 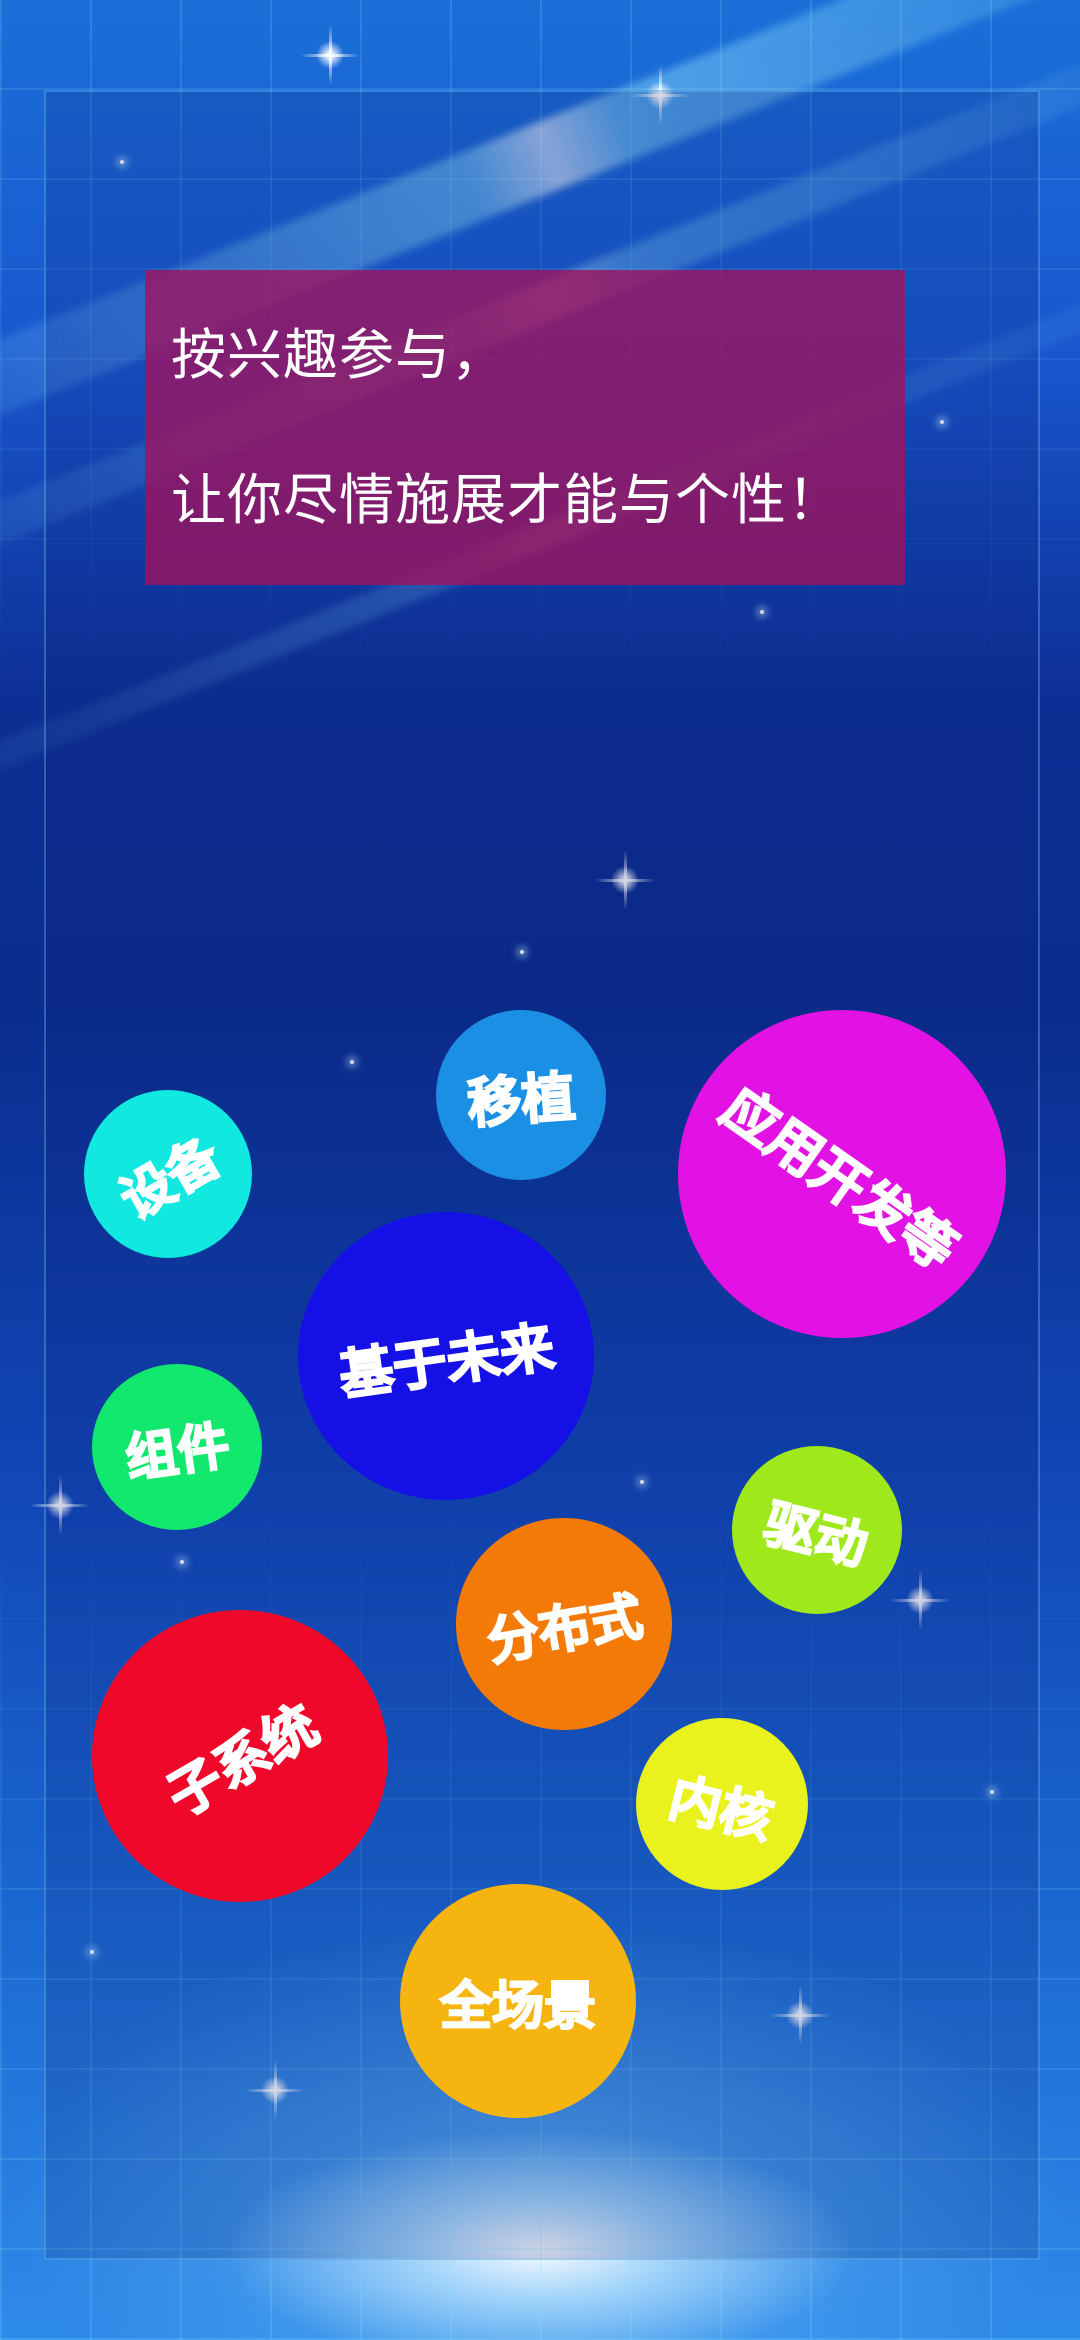 What do you see at coordinates (815, 1535) in the screenshot?
I see `bubble-label: 驱动` at bounding box center [815, 1535].